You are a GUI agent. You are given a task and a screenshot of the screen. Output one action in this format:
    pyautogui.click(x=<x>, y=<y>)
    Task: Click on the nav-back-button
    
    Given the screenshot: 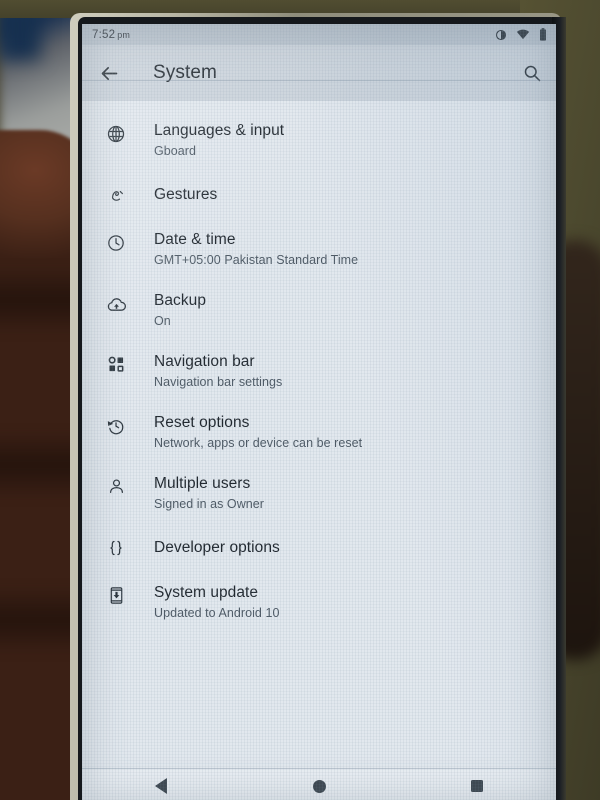 What is the action you would take?
    pyautogui.click(x=161, y=786)
    